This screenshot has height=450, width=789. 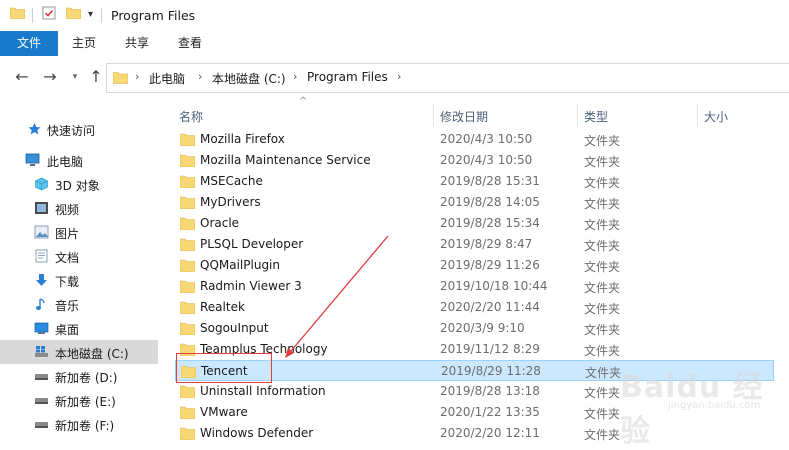 What do you see at coordinates (234, 328) in the screenshot?
I see `file-name: SogouInput` at bounding box center [234, 328].